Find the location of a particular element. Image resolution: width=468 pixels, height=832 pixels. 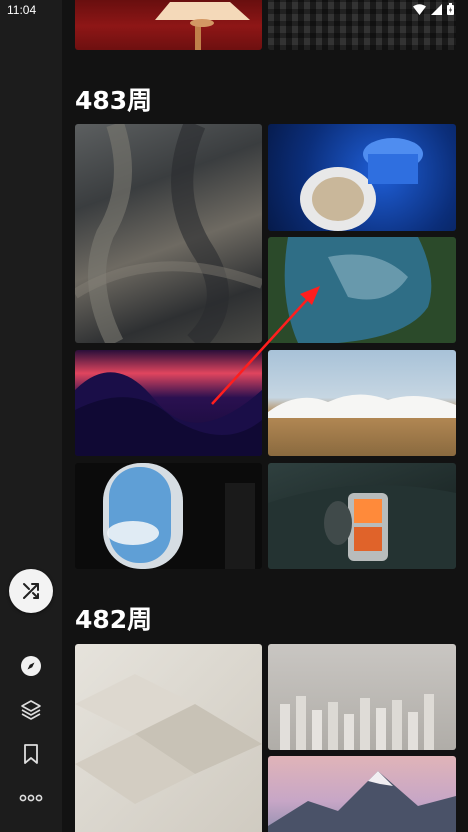

wallpaper-tile-aerial-river is located at coordinates (168, 233).